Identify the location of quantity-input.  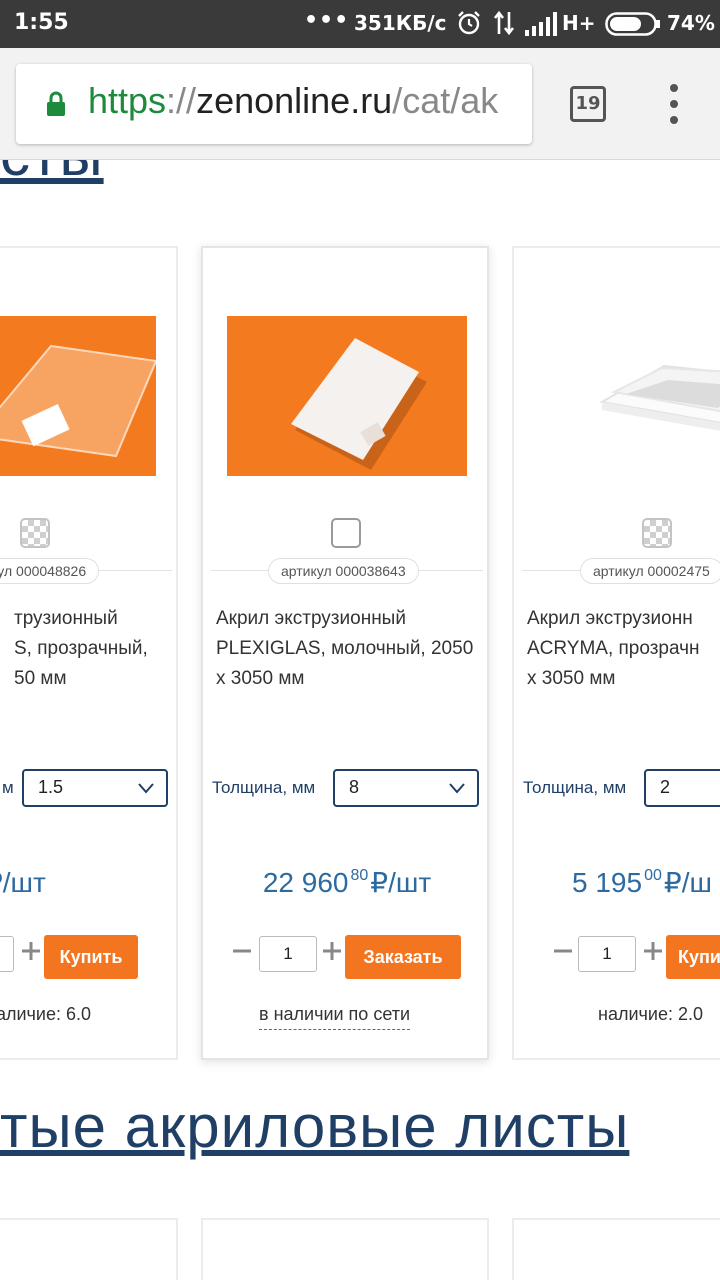
(7, 954).